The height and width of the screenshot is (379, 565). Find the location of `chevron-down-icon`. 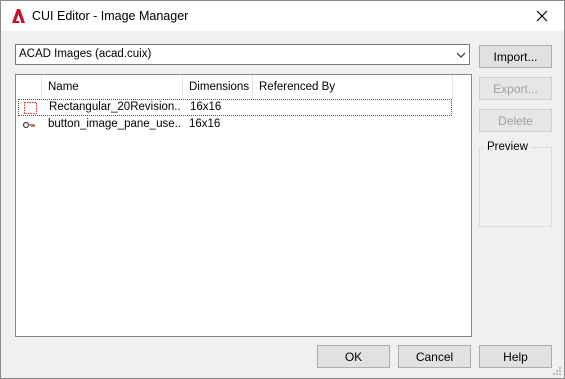

chevron-down-icon is located at coordinates (461, 55).